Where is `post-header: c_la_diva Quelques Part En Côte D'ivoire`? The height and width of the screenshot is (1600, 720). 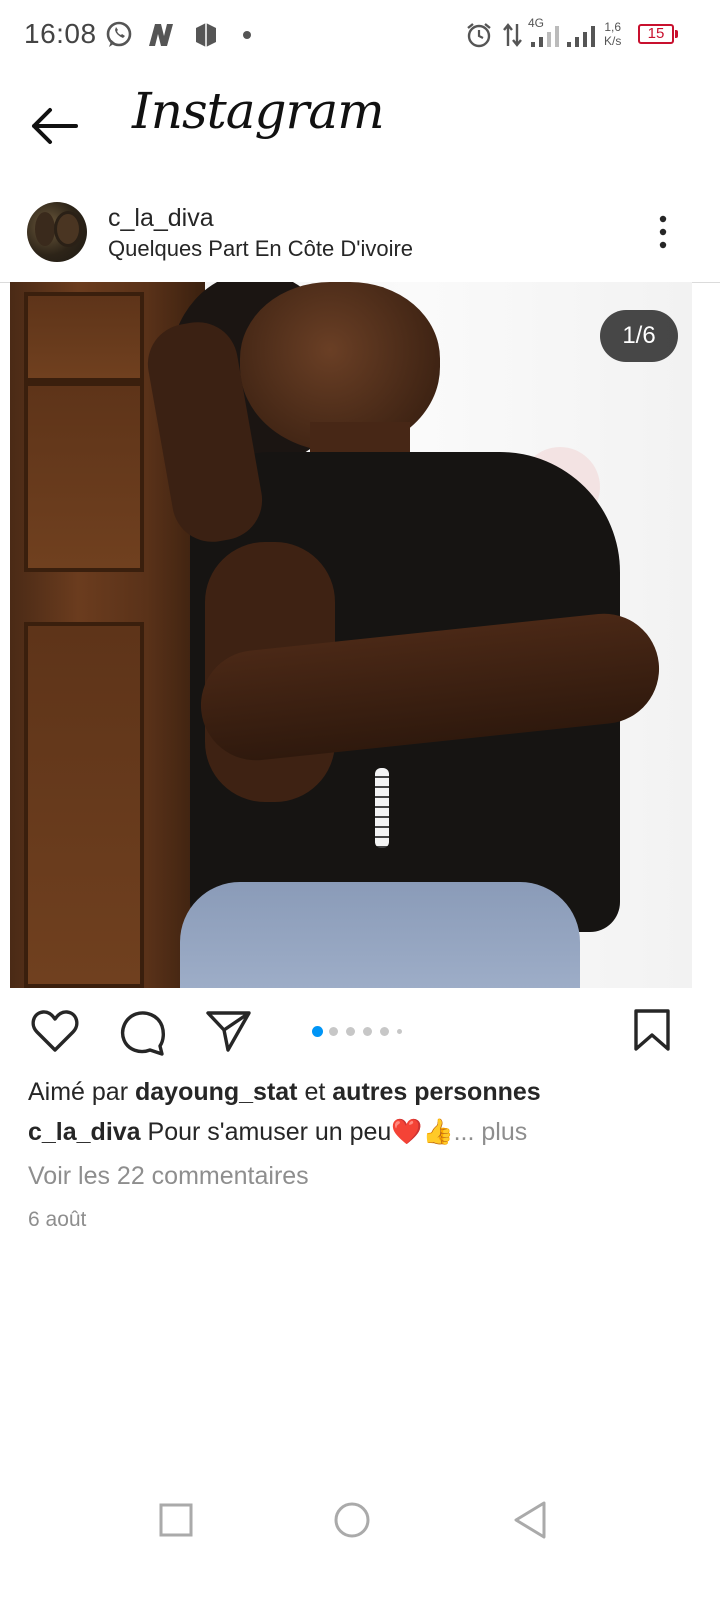
post-header: c_la_diva Quelques Part En Côte D'ivoire is located at coordinates (360, 236).